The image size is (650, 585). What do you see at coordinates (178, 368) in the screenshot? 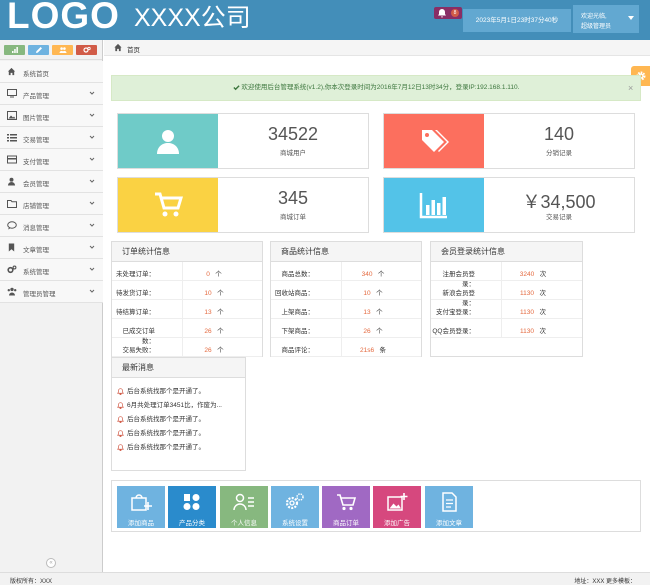
I see `panel-title: 最新消息` at bounding box center [178, 368].